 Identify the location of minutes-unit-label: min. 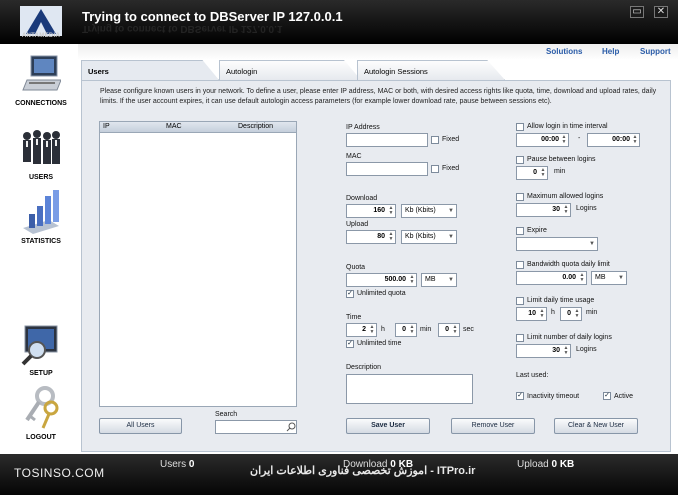
(426, 329).